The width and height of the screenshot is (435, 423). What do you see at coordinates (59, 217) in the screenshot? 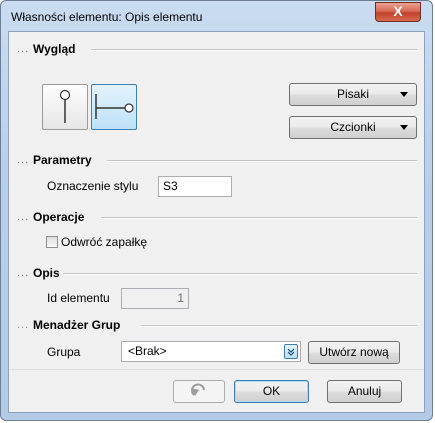
I see `section-title-operacje: Operacje` at bounding box center [59, 217].